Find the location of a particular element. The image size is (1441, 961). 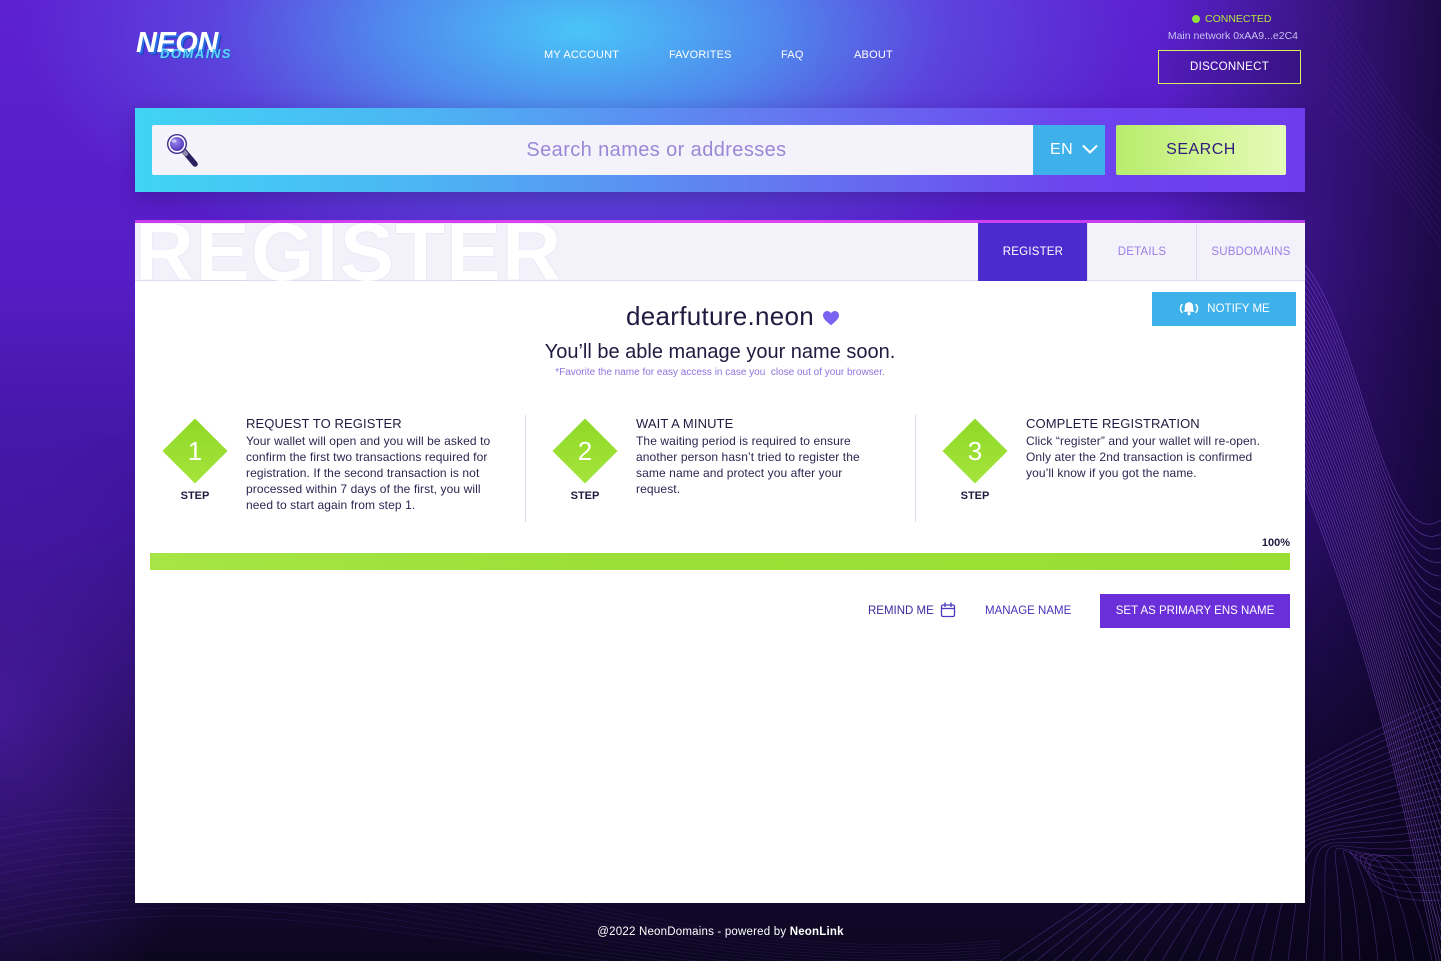

logo: NEON DOMAINS is located at coordinates (190, 49).